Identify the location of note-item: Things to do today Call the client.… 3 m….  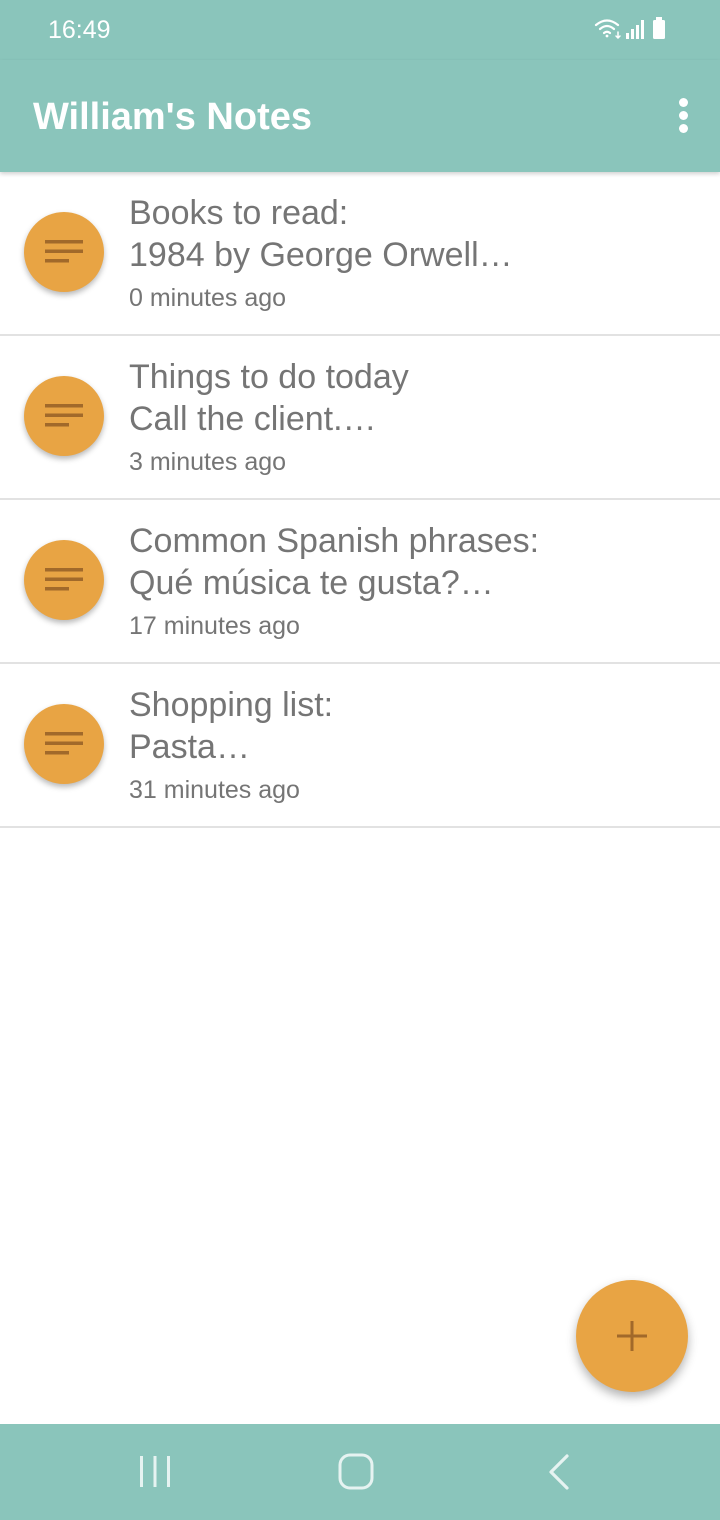
(360, 418).